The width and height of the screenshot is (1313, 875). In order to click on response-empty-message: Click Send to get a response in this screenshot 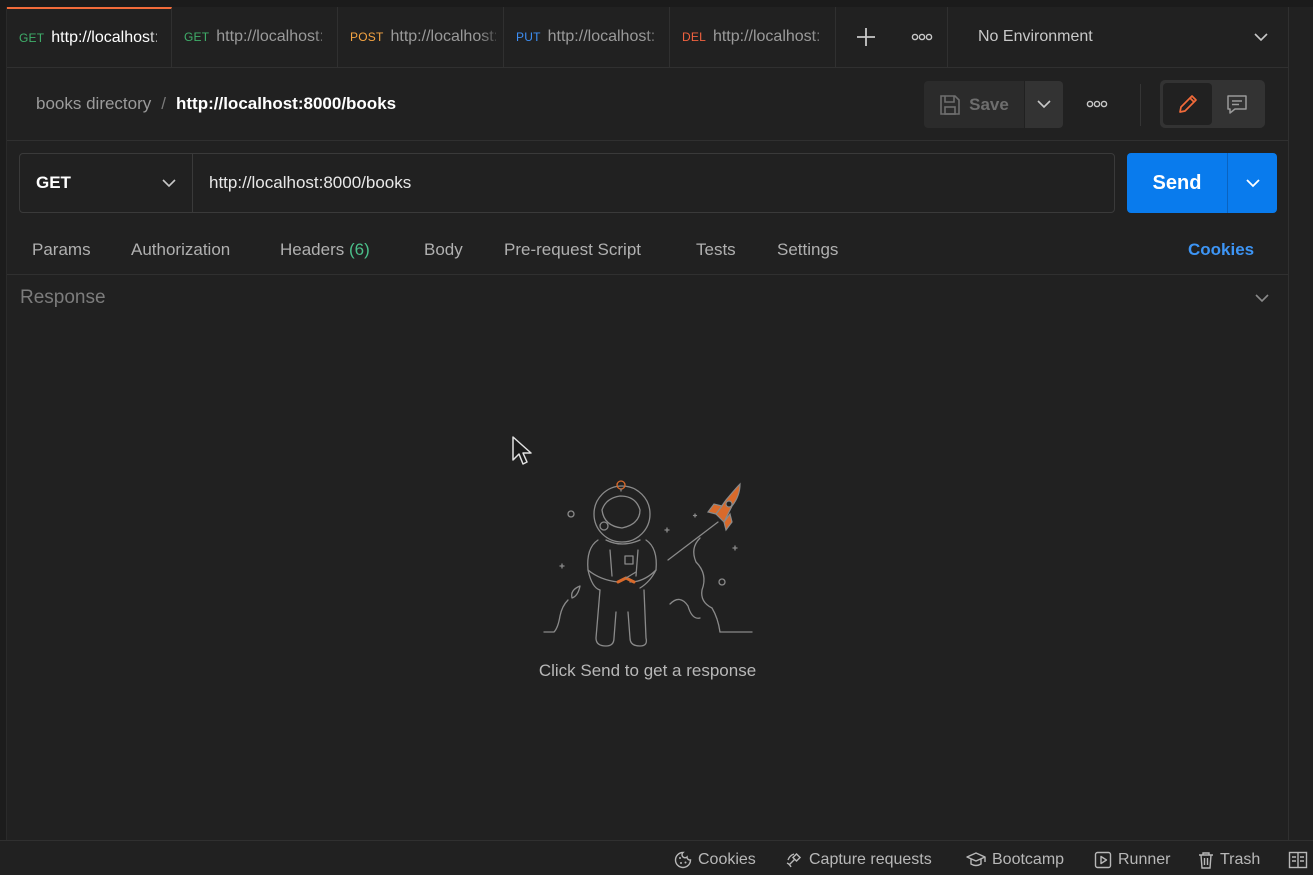, I will do `click(647, 670)`.